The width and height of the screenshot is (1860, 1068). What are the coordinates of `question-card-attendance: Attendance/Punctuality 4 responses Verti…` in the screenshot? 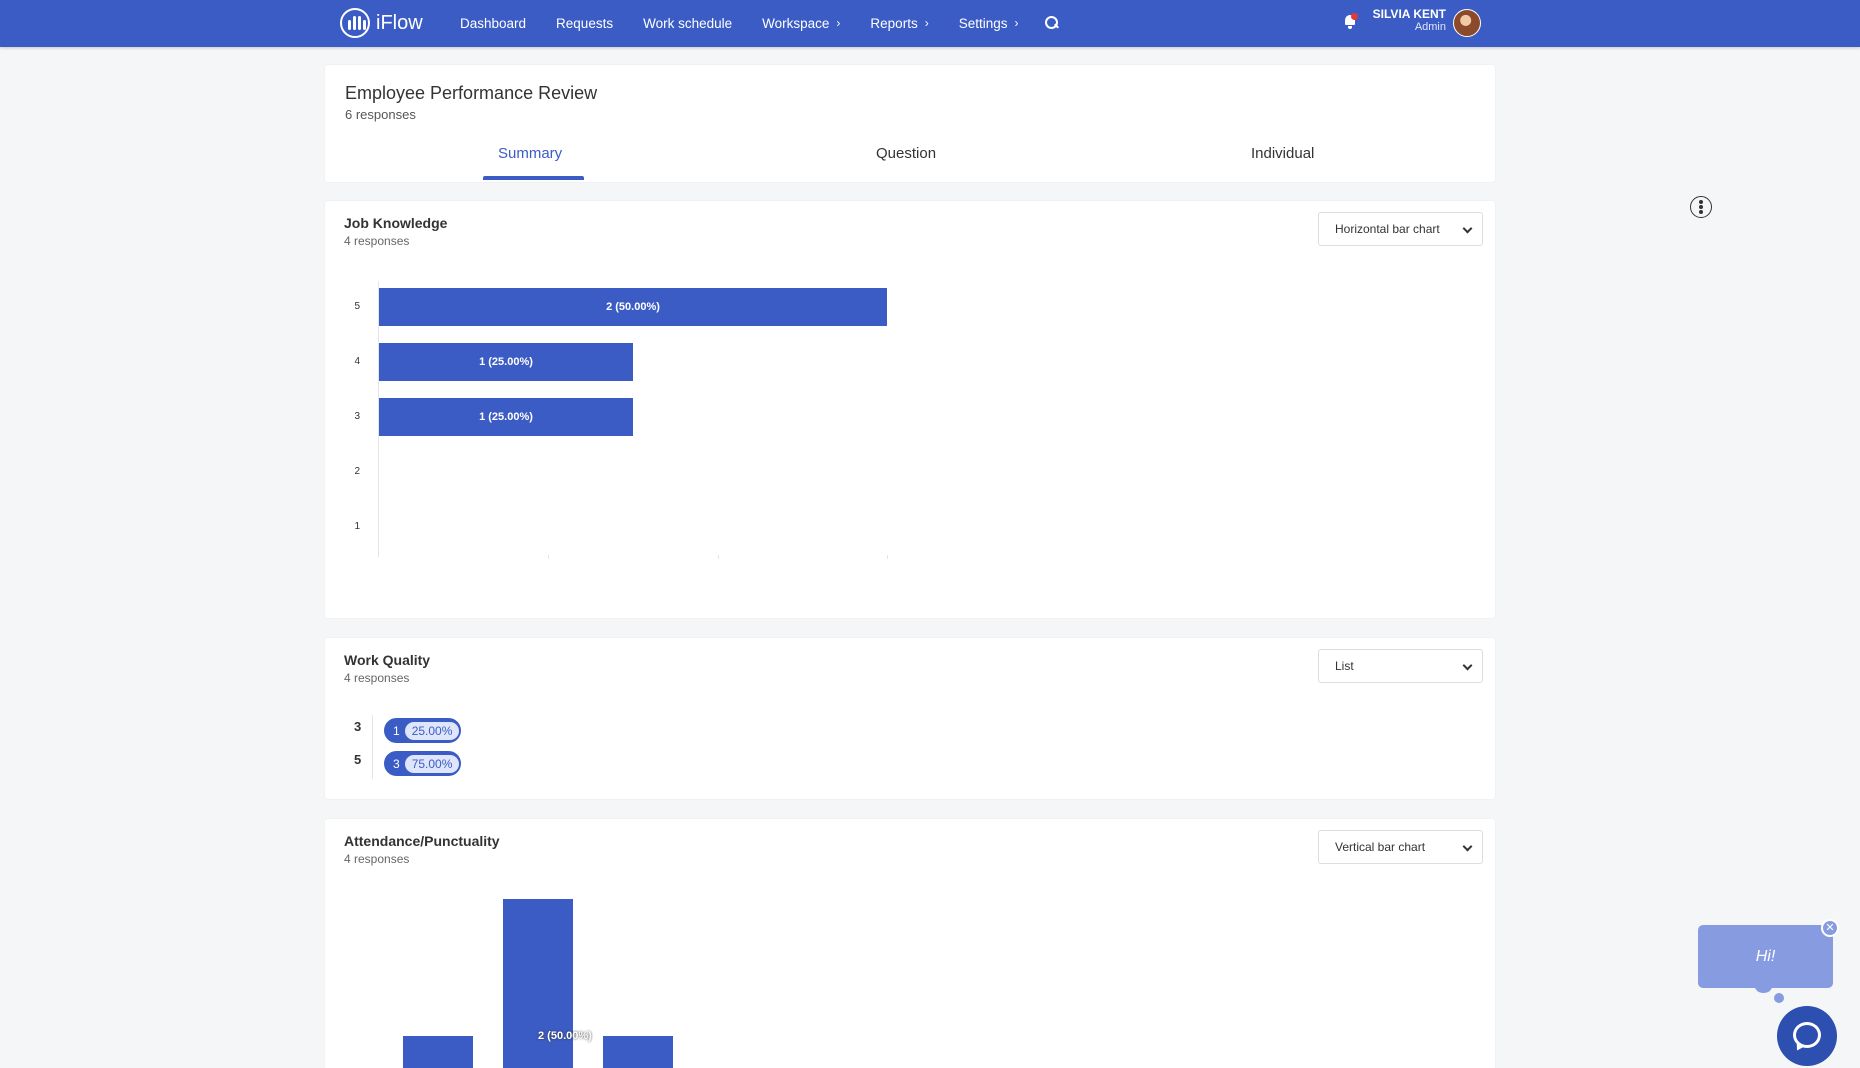 It's located at (910, 943).